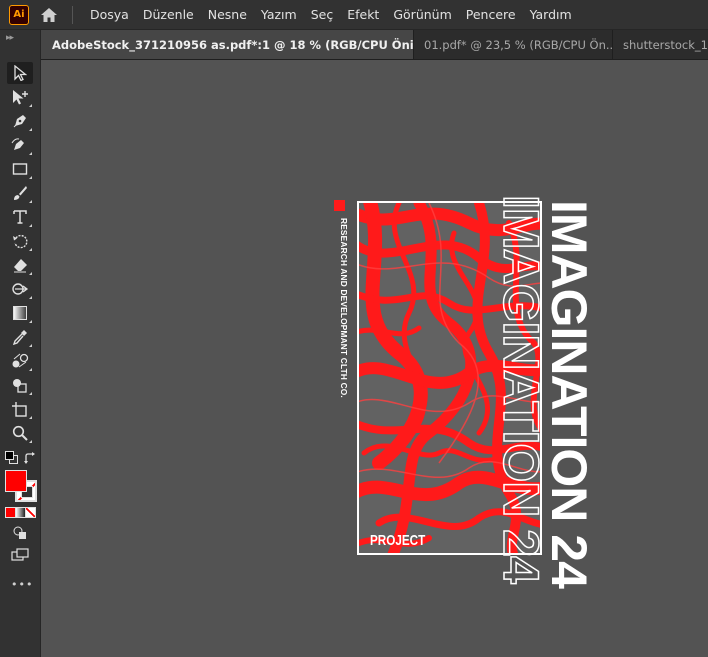  What do you see at coordinates (20, 433) in the screenshot?
I see `zoom-tool-icon` at bounding box center [20, 433].